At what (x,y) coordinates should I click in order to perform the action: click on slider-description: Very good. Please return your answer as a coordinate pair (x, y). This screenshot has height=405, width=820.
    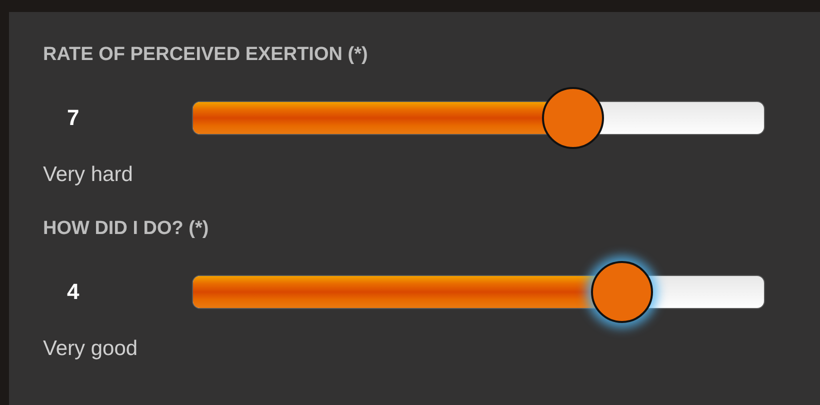
    Looking at the image, I should click on (91, 349).